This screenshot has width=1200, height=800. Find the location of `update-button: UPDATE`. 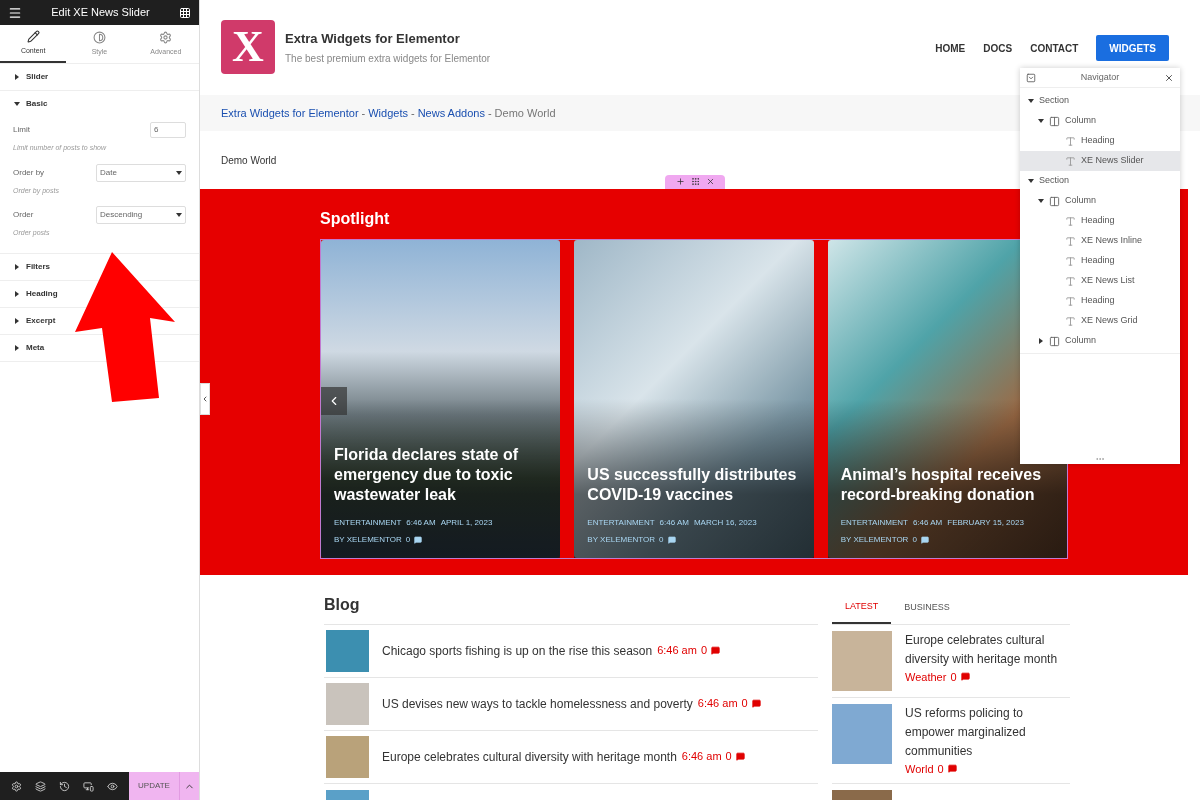

update-button: UPDATE is located at coordinates (154, 786).